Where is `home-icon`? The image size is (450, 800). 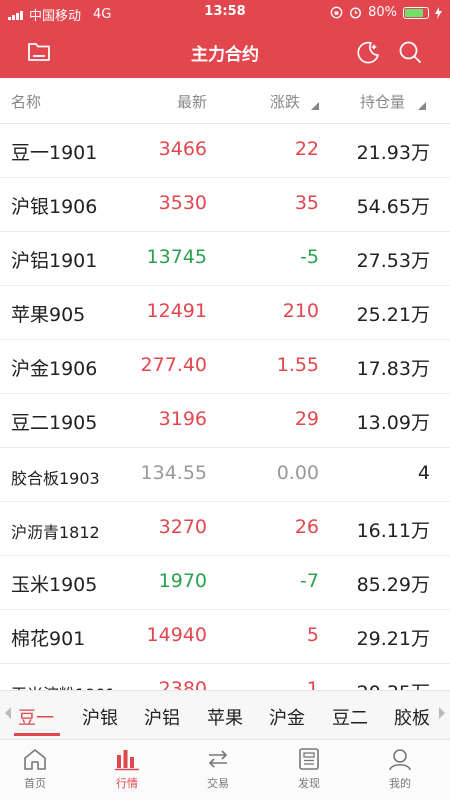
home-icon is located at coordinates (35, 759).